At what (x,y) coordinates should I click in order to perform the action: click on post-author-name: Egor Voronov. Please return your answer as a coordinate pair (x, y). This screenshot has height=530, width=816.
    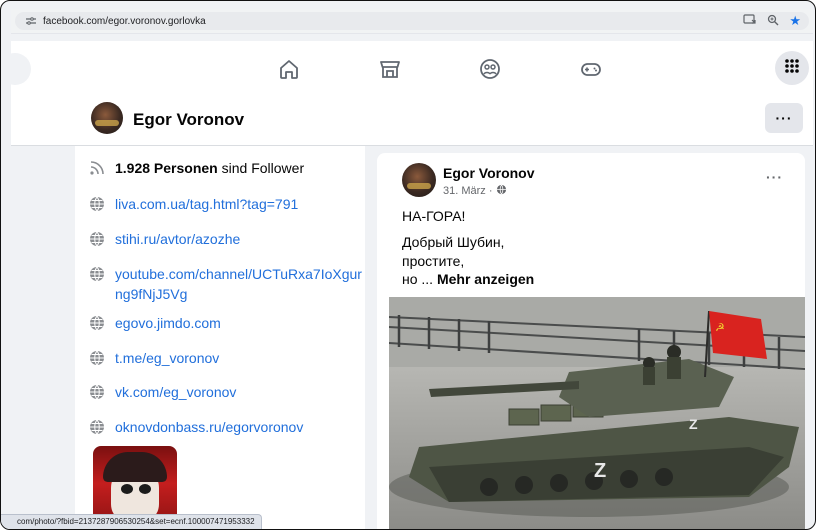
    Looking at the image, I should click on (489, 173).